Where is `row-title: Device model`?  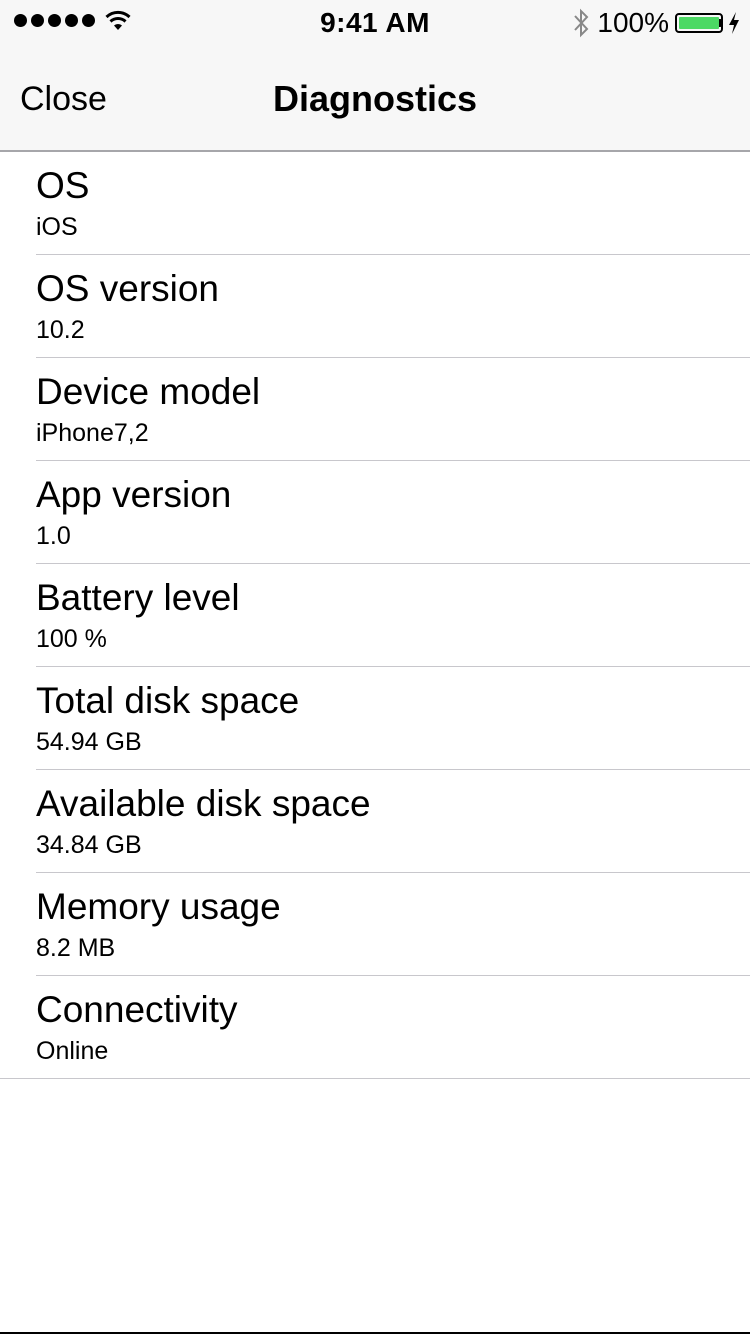 row-title: Device model is located at coordinates (148, 391).